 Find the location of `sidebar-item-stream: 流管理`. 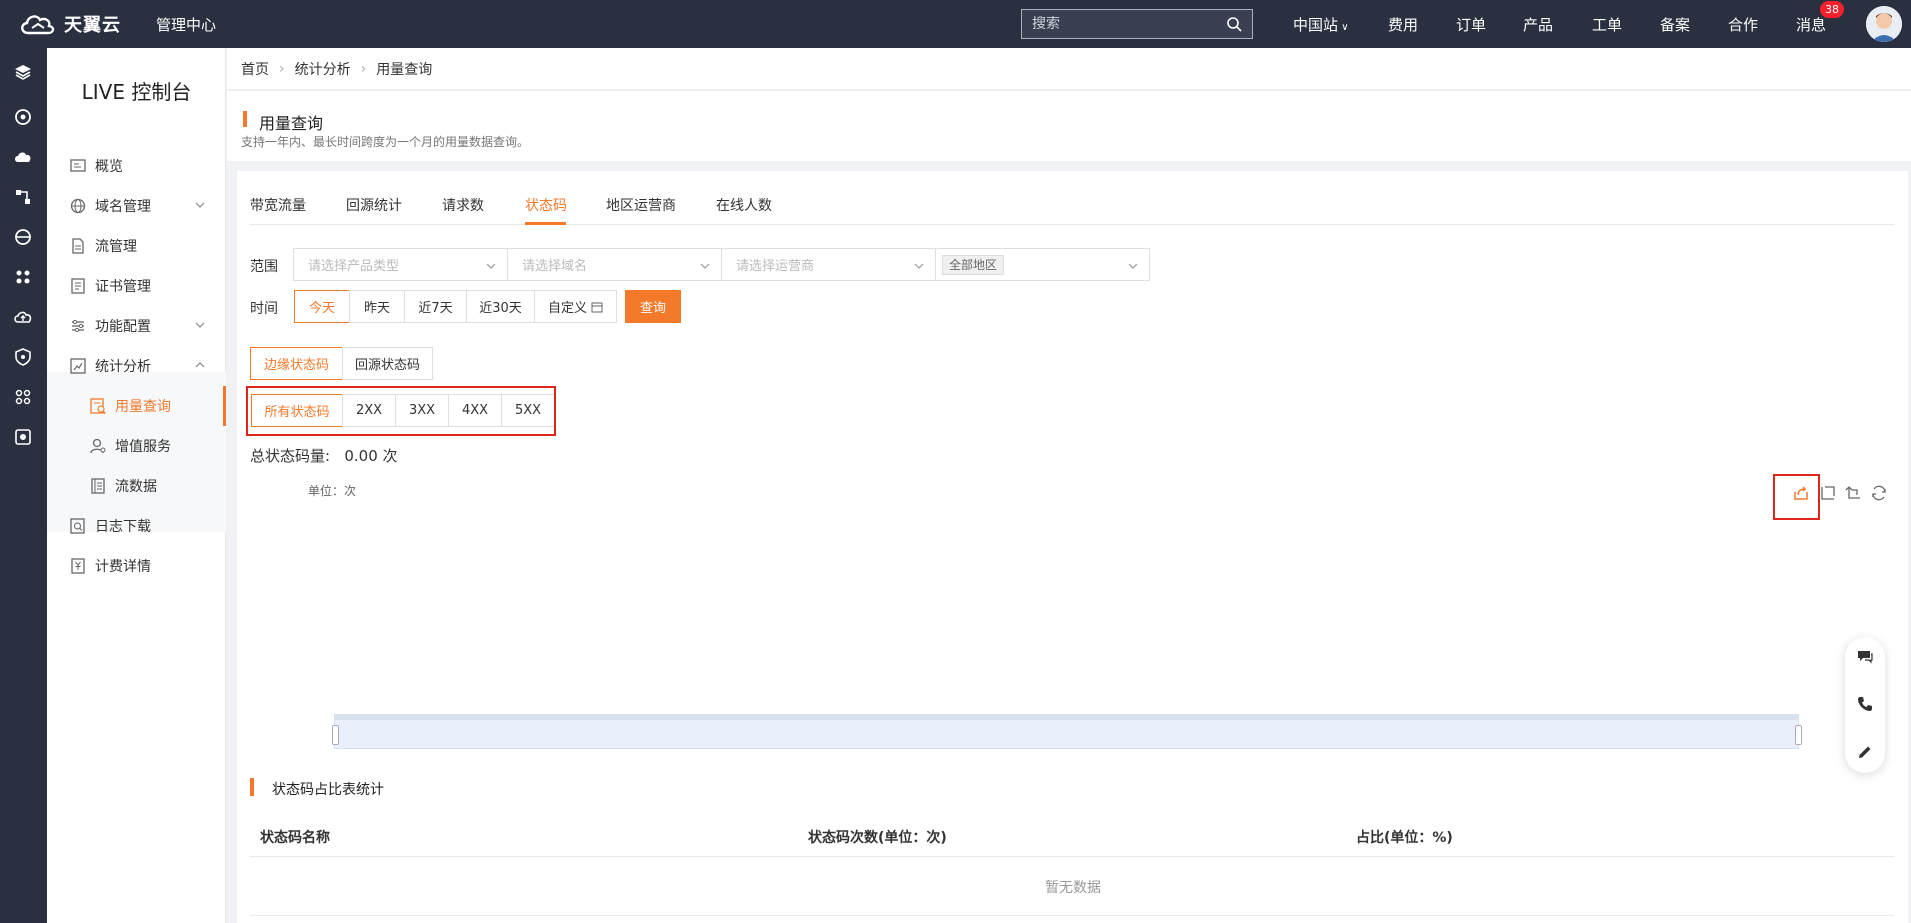

sidebar-item-stream: 流管理 is located at coordinates (136, 246).